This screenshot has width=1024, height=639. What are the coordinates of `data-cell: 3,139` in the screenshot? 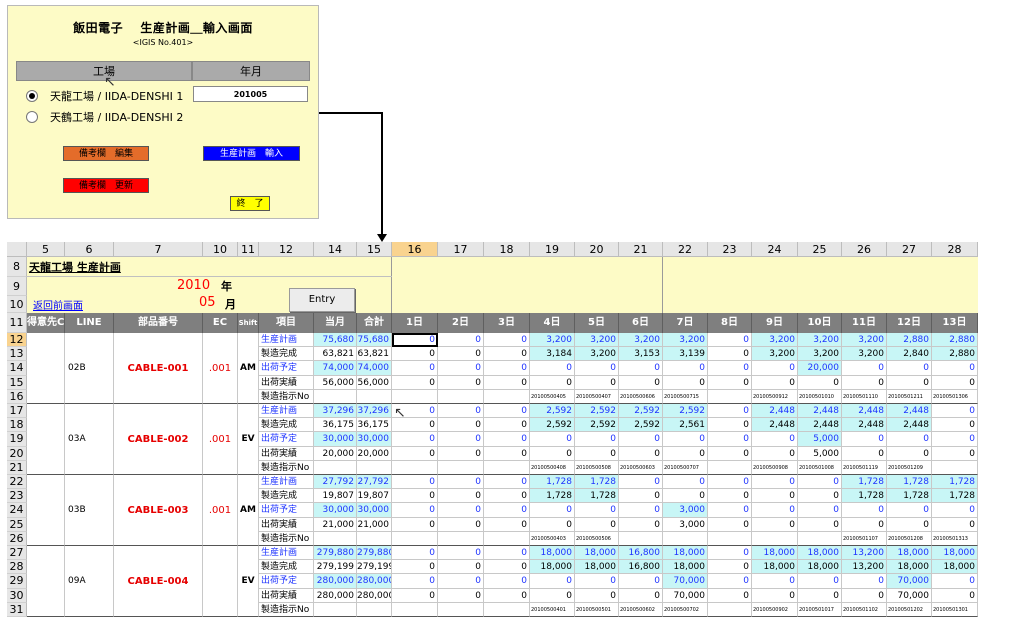 It's located at (685, 354).